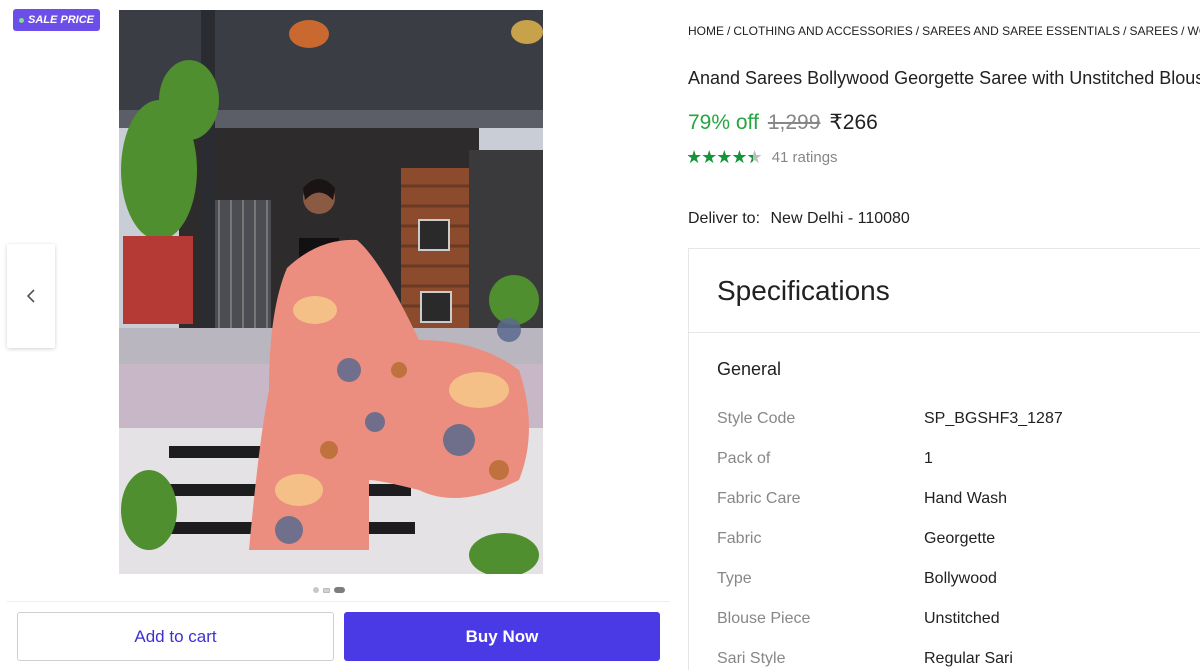 The height and width of the screenshot is (670, 1200). I want to click on spec-row: Sari Style Regular Sari, so click(890, 654).